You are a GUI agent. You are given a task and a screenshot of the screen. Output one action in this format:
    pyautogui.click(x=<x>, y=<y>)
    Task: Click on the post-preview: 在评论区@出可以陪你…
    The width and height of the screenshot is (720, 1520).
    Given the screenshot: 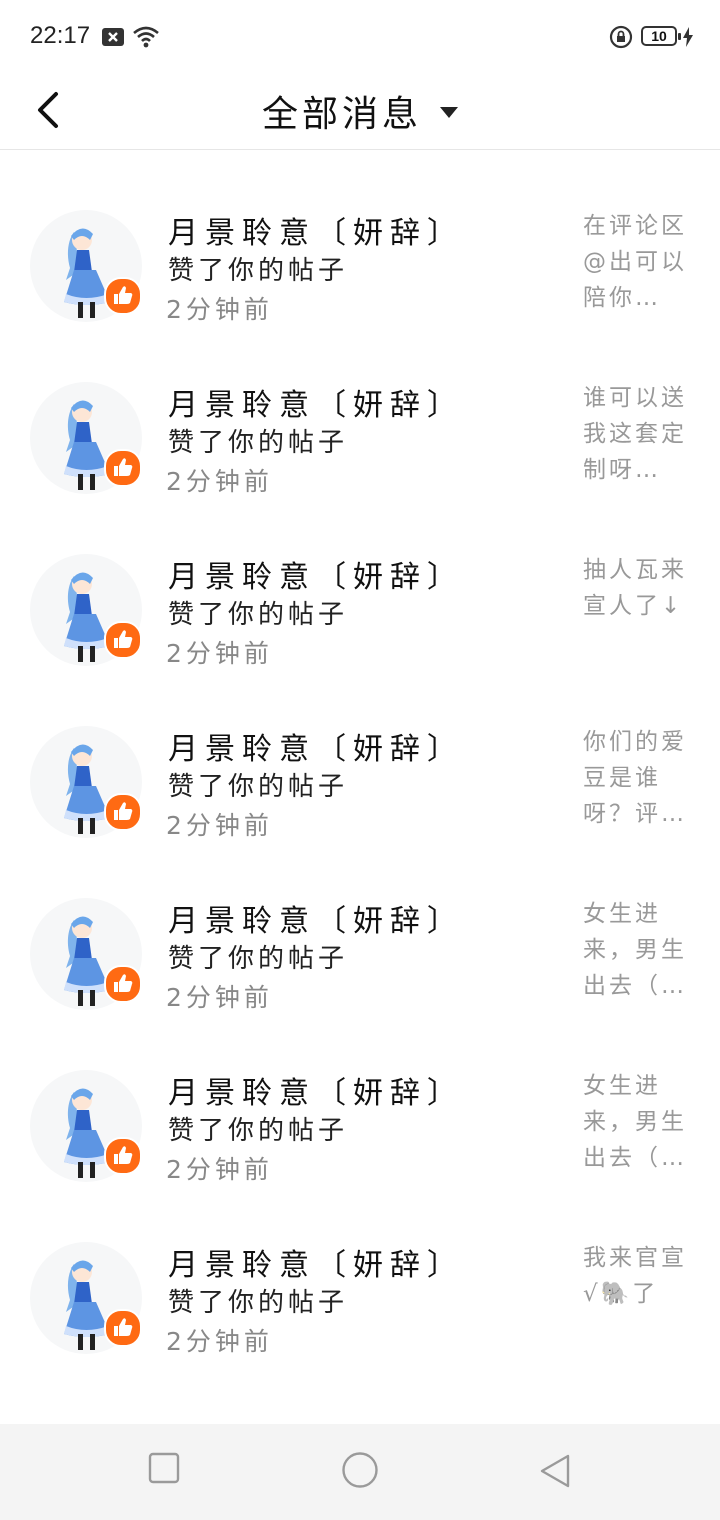 What is the action you would take?
    pyautogui.click(x=639, y=262)
    